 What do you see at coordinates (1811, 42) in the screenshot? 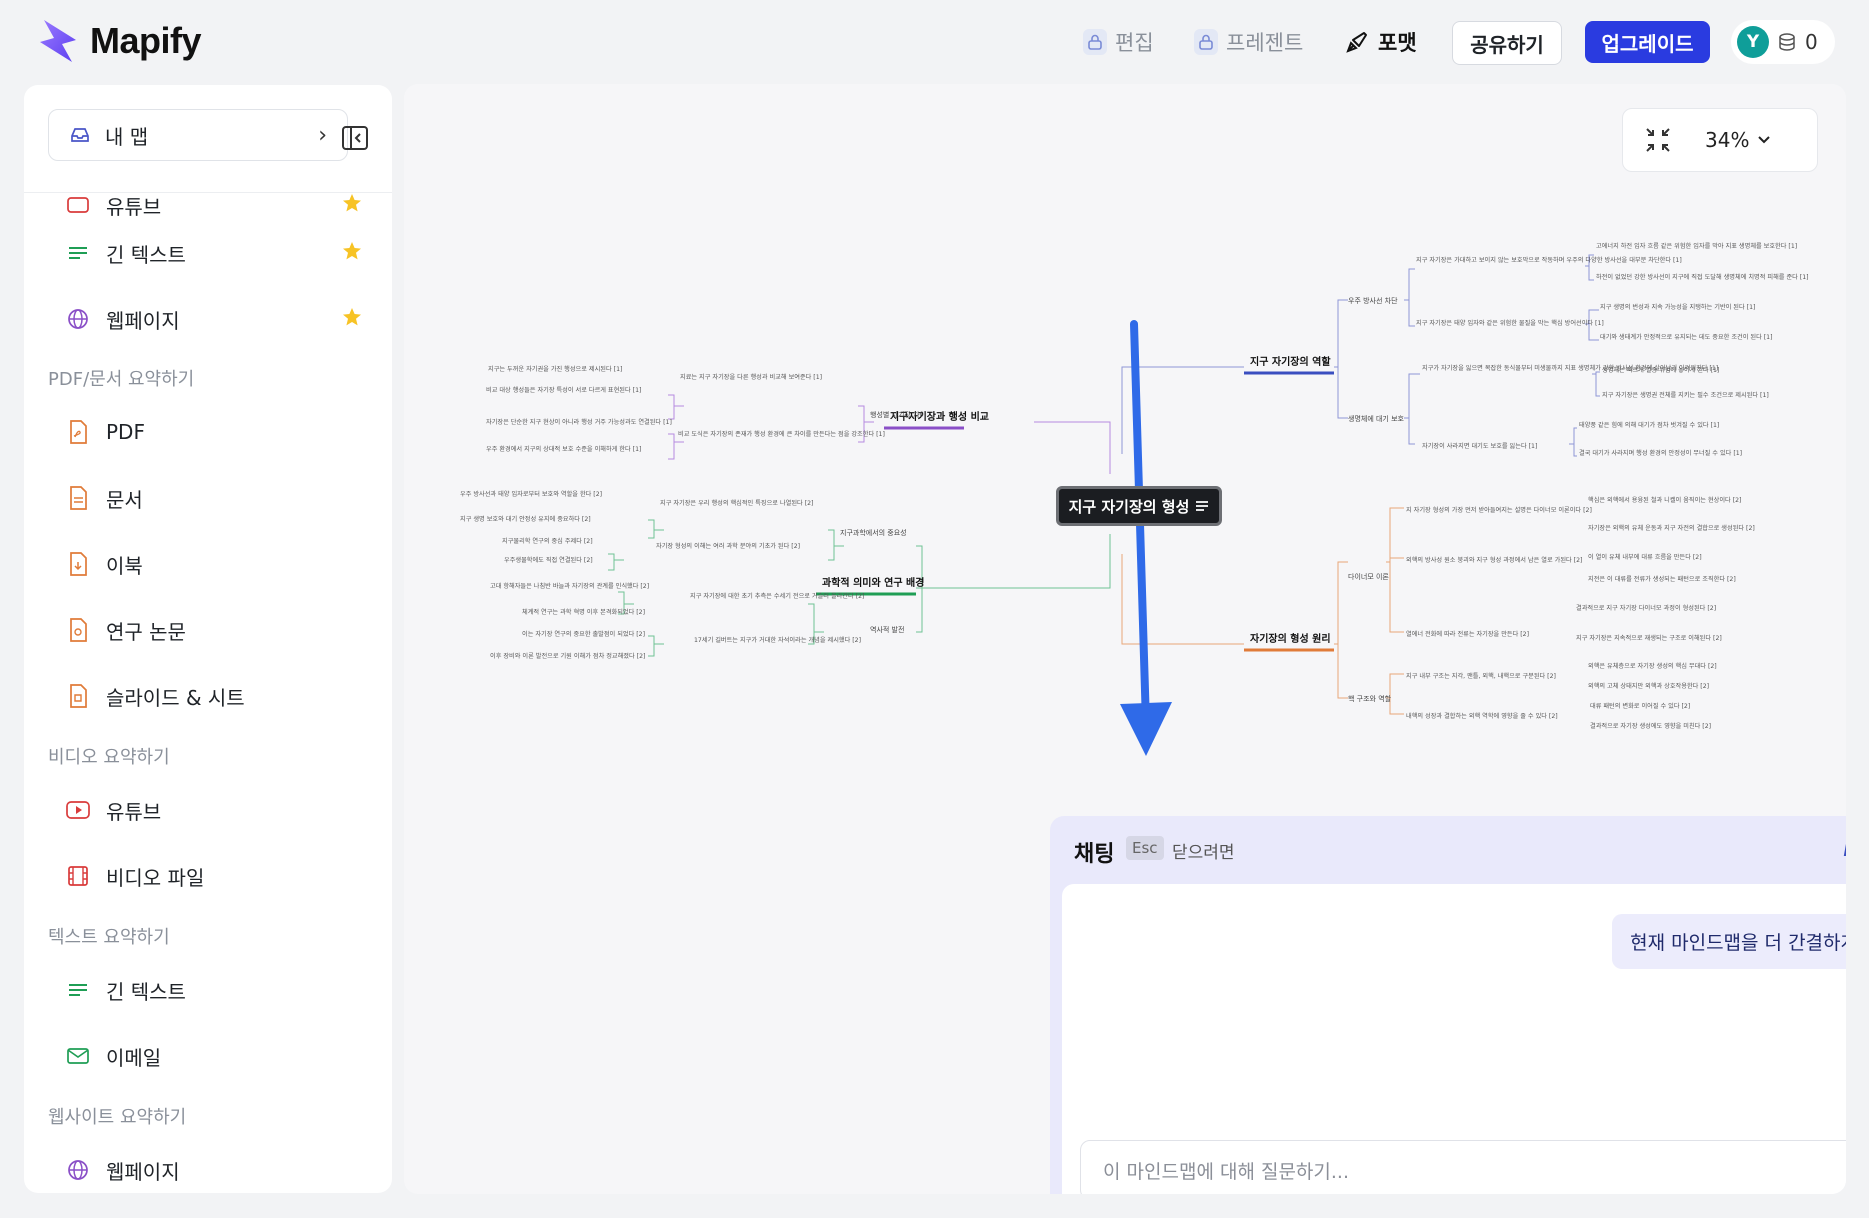
I see `credit-count: 0` at bounding box center [1811, 42].